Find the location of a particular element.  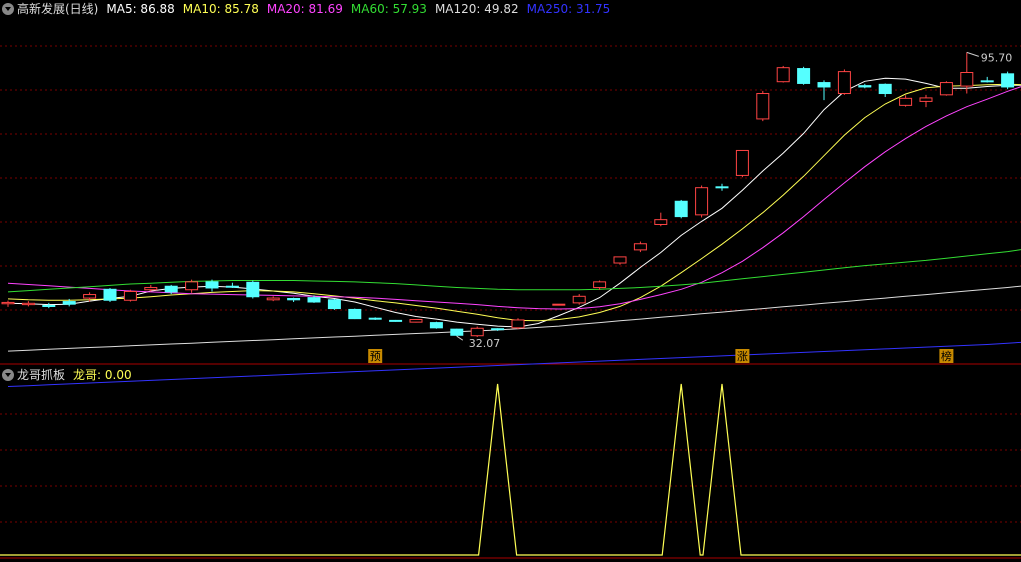

ma-legend-item: MA120: 49.82 is located at coordinates (476, 9).